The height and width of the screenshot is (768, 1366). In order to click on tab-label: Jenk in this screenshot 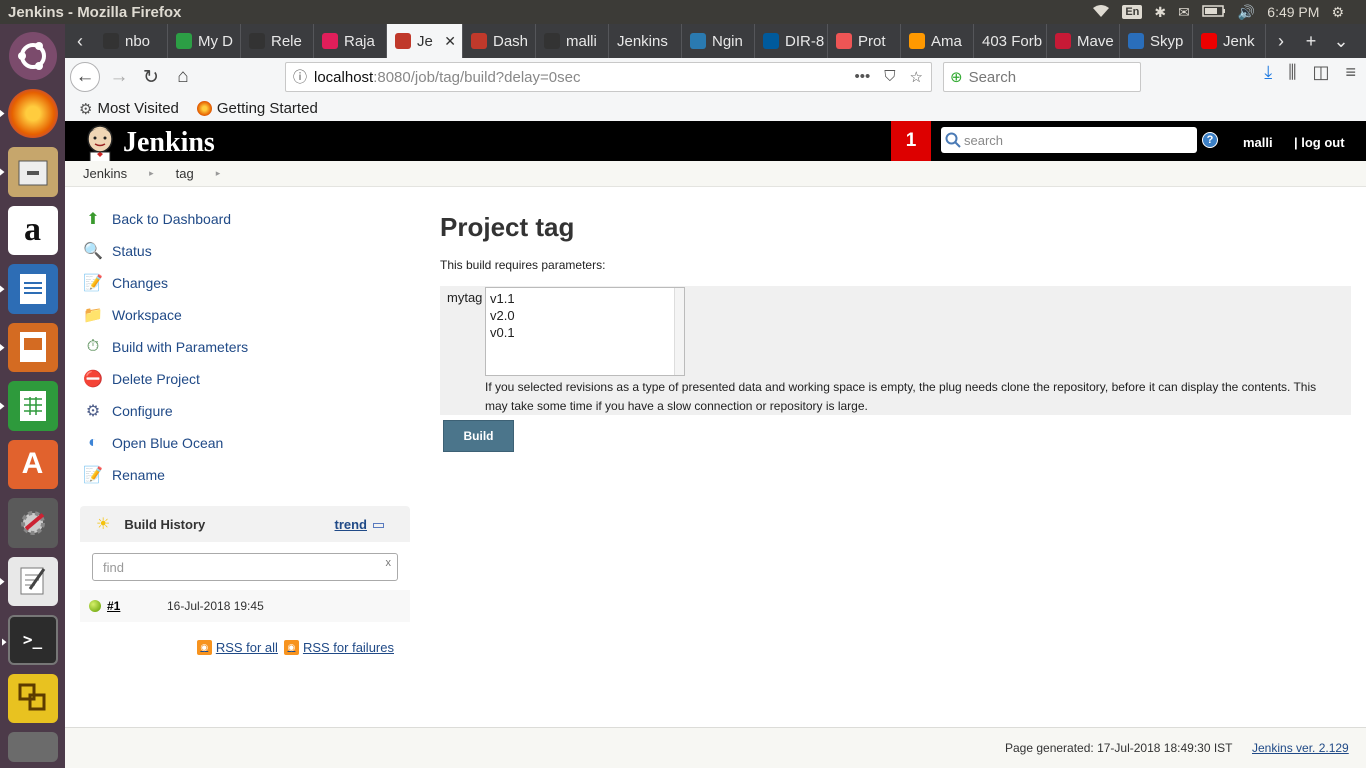, I will do `click(1239, 41)`.